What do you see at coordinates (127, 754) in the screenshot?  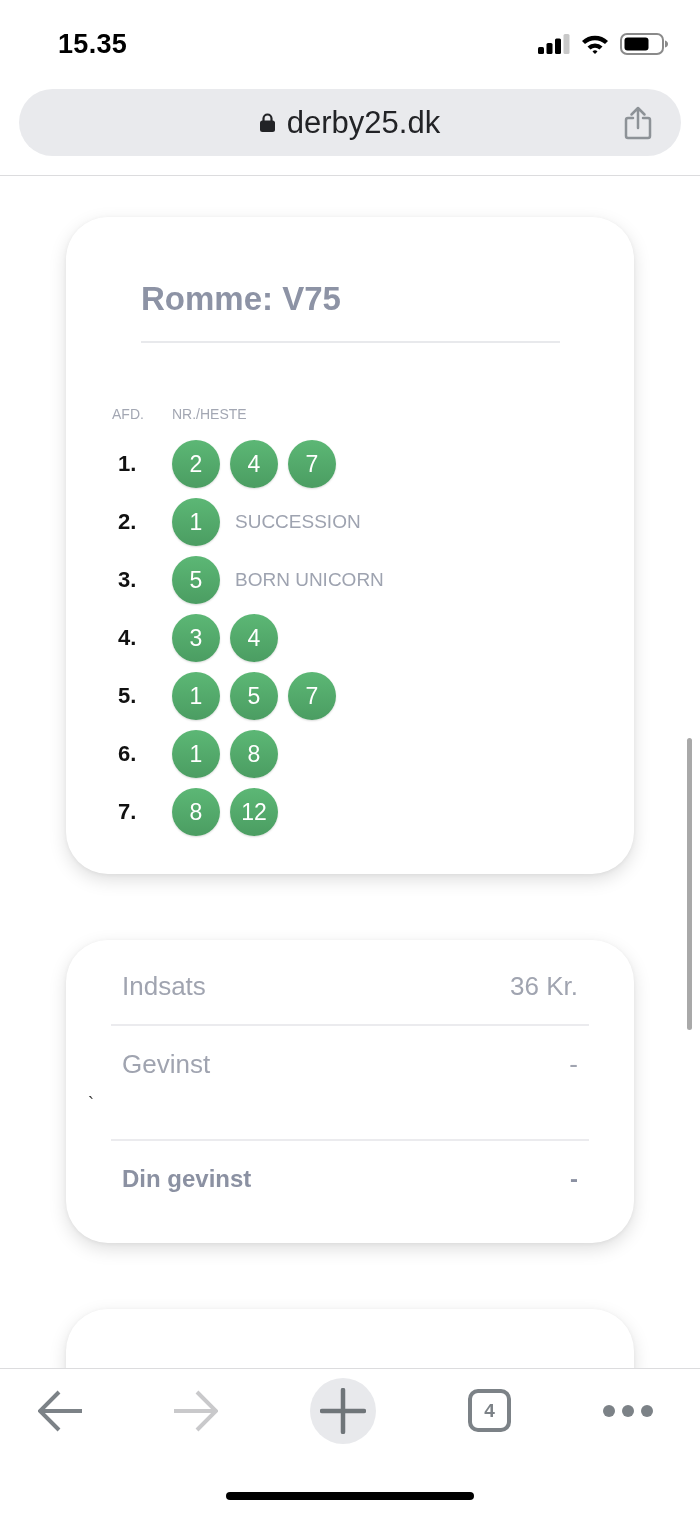 I see `leg-number: 6.` at bounding box center [127, 754].